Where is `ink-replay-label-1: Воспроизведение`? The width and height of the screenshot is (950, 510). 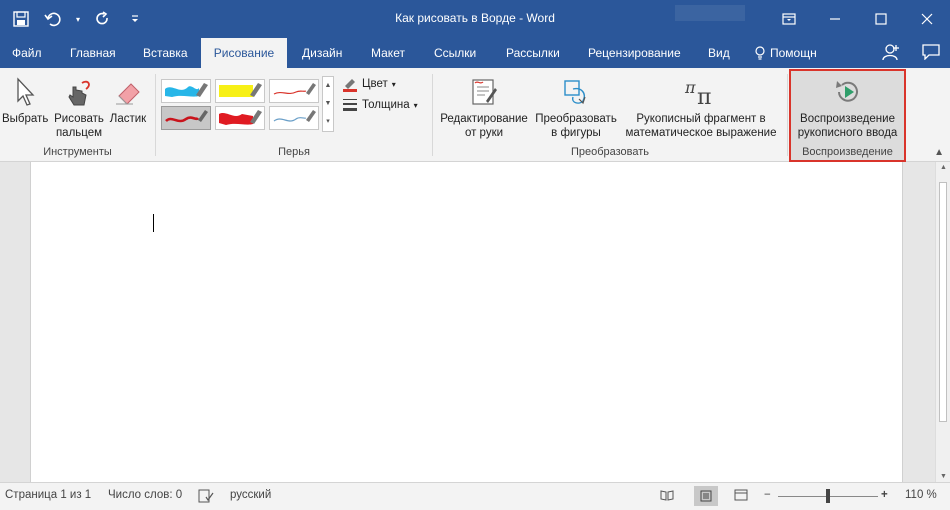
ink-replay-label-1: Воспроизведение is located at coordinates (847, 119).